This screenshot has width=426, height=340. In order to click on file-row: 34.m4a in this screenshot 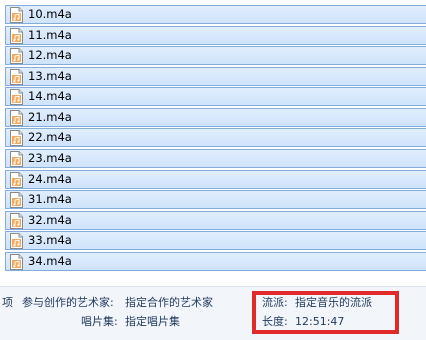, I will do `click(215, 261)`.